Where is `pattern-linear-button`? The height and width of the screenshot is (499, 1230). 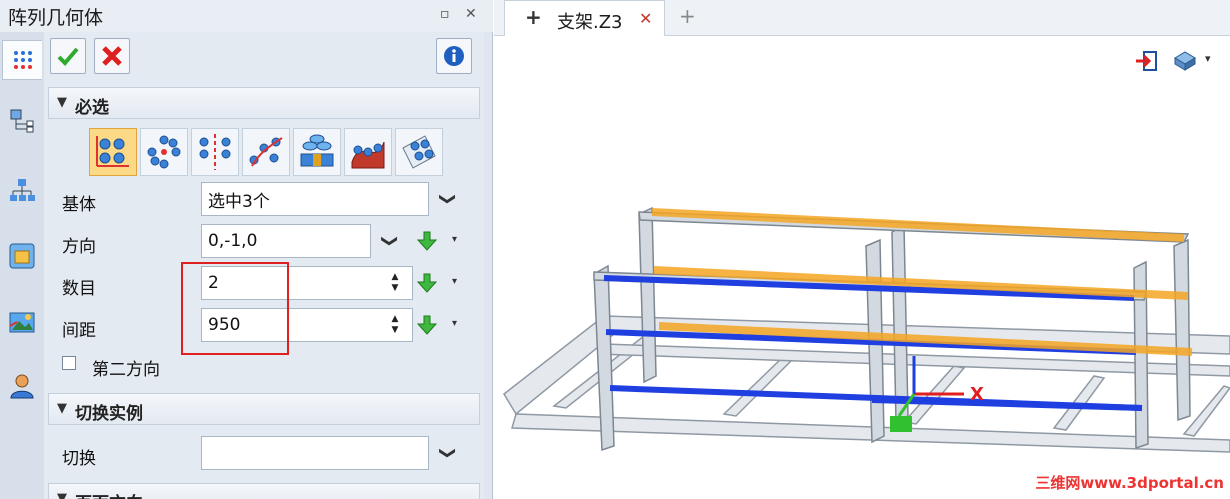
pattern-linear-button is located at coordinates (113, 152).